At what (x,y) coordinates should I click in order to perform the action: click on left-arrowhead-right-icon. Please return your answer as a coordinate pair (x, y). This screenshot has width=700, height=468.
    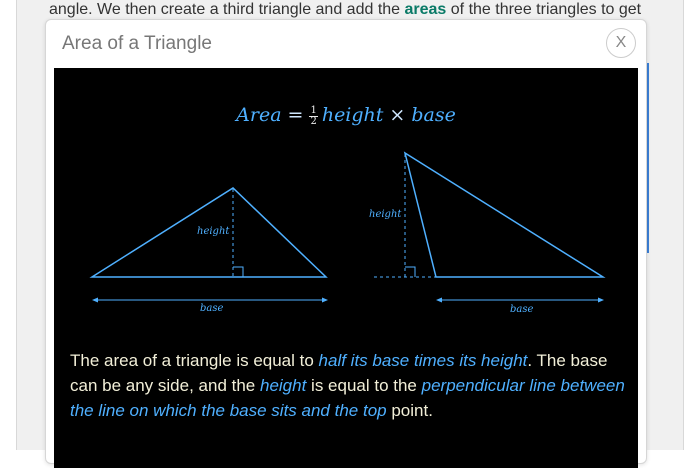
    Looking at the image, I should click on (325, 300).